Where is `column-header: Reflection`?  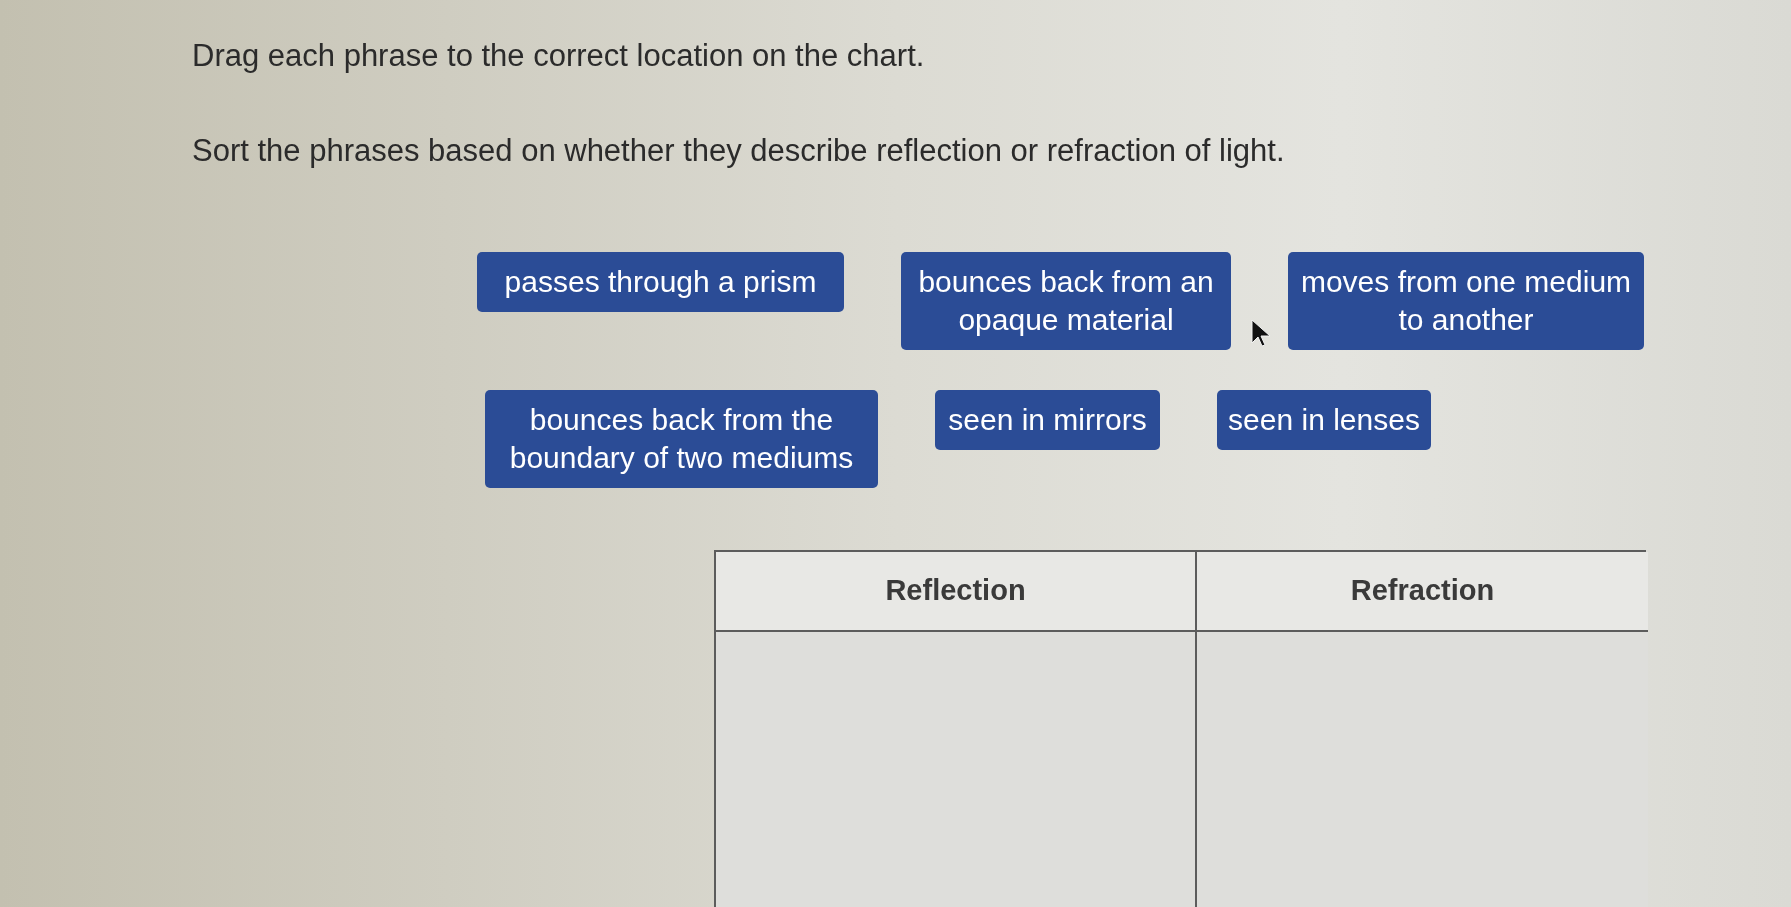 column-header: Reflection is located at coordinates (956, 592).